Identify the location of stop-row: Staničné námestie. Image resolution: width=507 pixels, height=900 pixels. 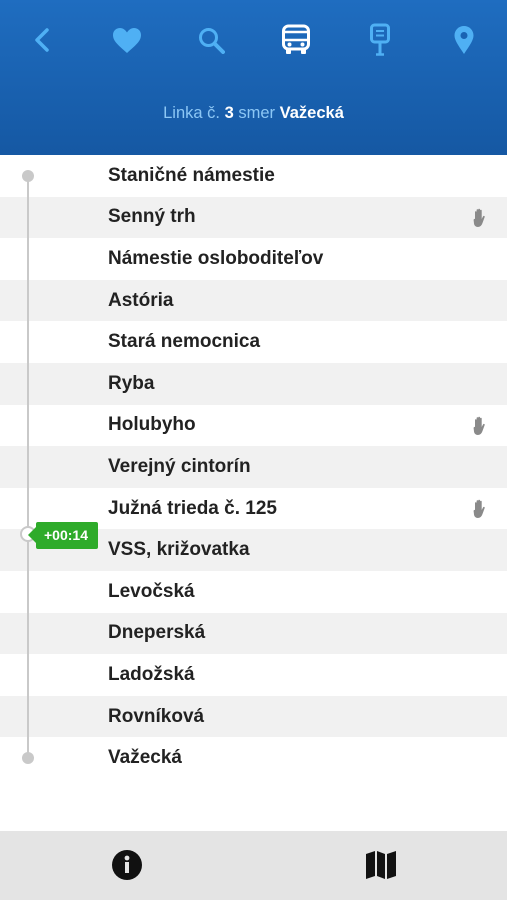
(253, 176).